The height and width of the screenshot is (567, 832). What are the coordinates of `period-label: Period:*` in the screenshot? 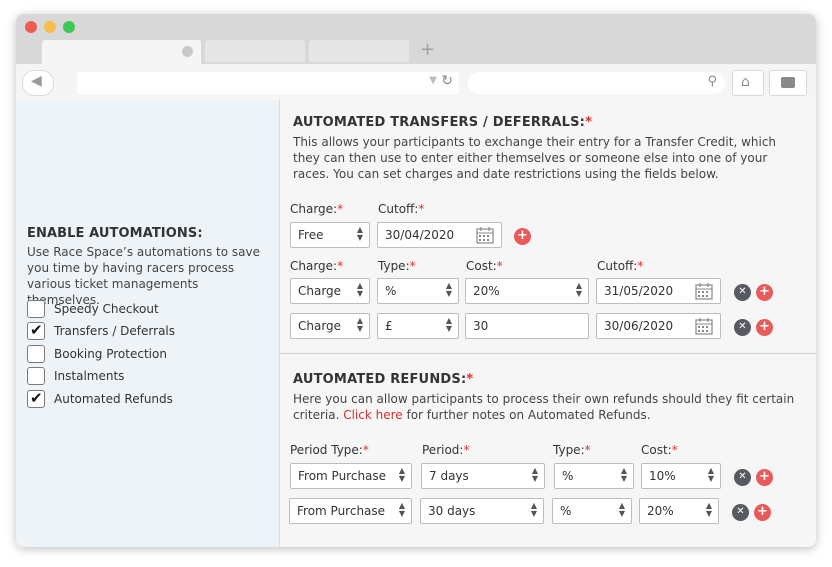 It's located at (446, 450).